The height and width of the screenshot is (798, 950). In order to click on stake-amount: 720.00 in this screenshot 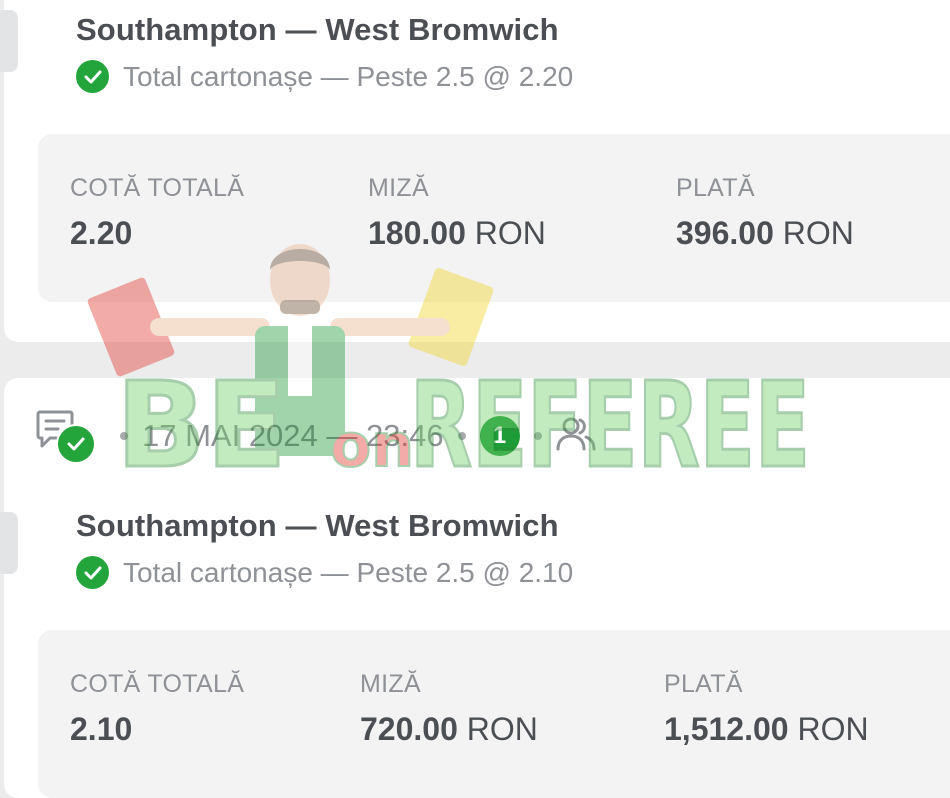, I will do `click(409, 729)`.